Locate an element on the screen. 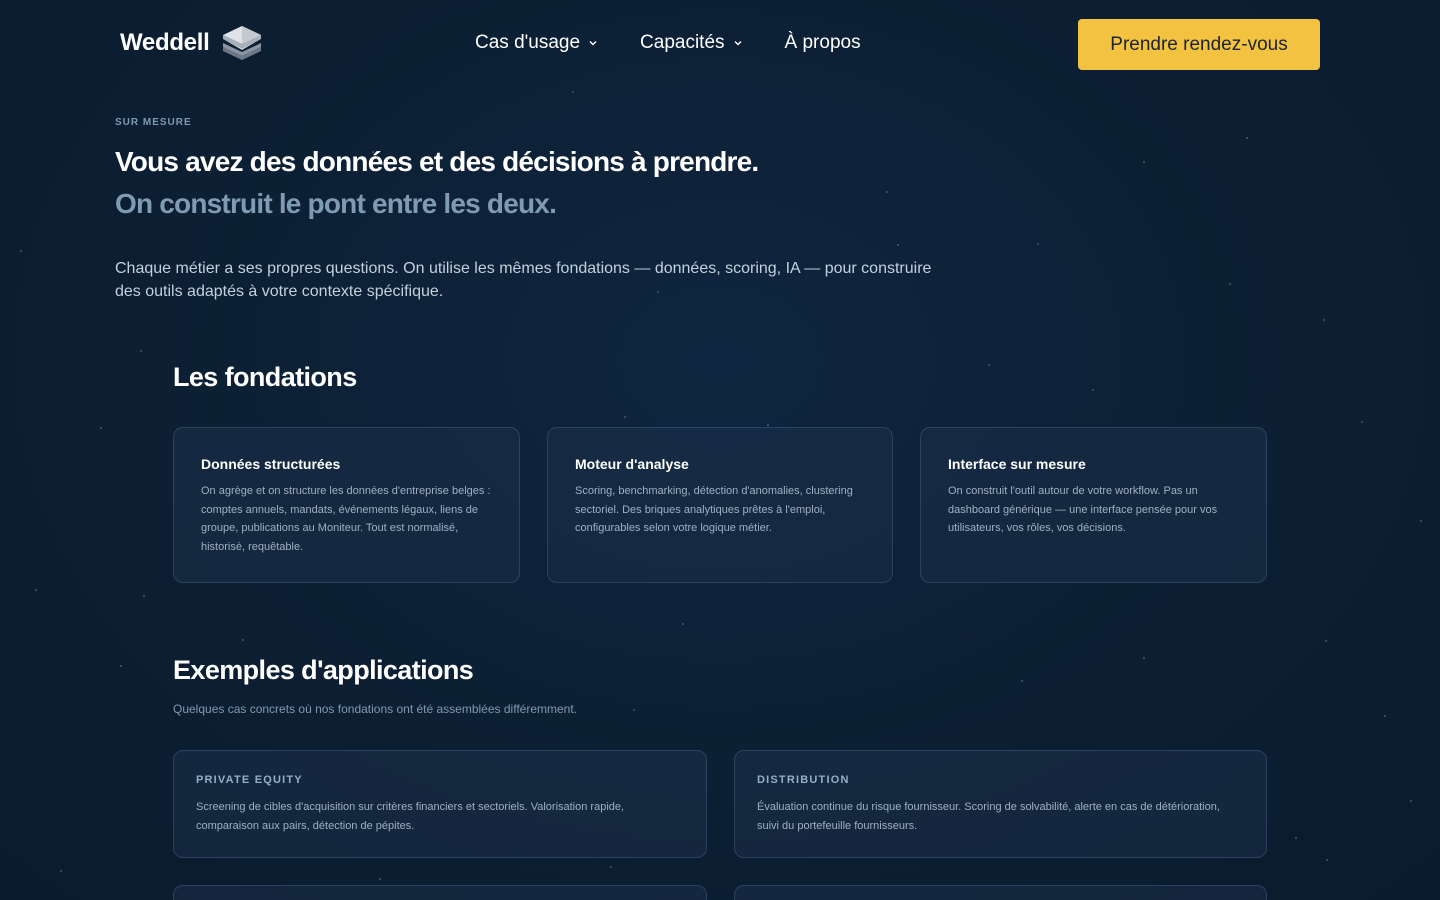 The image size is (1440, 900). logo-text: Weddell is located at coordinates (165, 42).